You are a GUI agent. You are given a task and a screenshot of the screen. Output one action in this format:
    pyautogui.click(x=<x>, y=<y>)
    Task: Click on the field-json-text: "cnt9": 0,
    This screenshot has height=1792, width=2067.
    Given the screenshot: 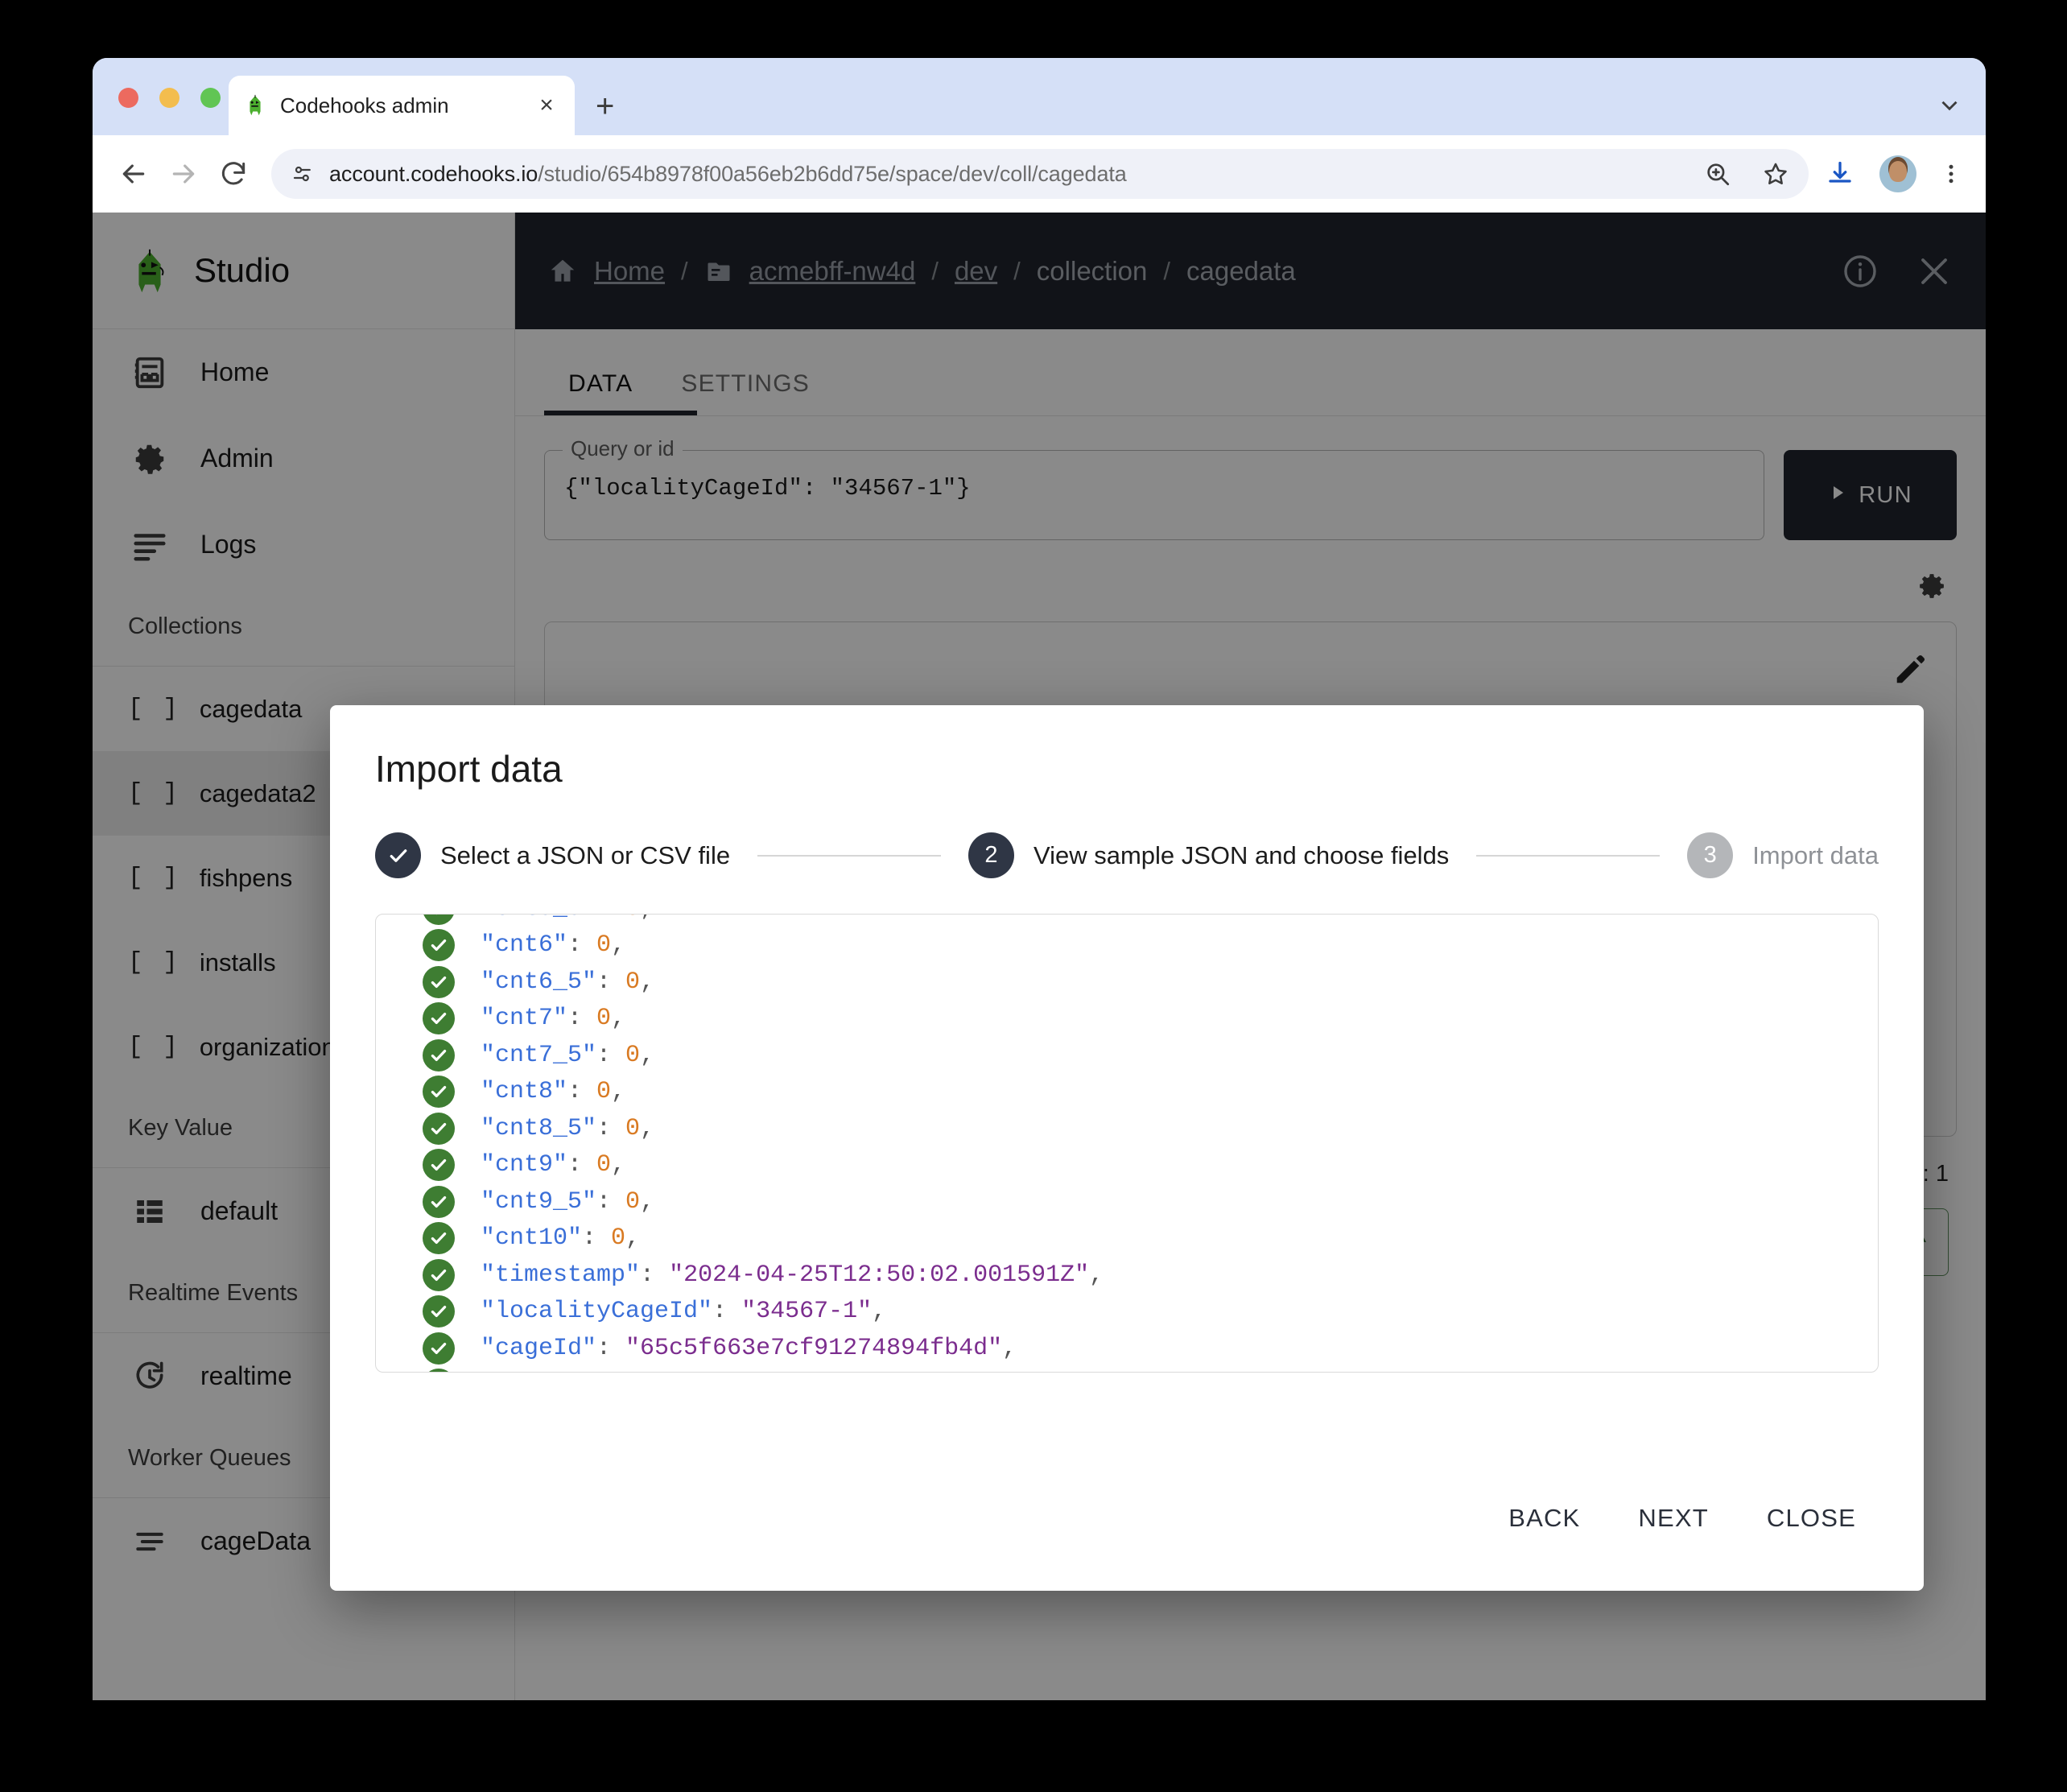 What is the action you would take?
    pyautogui.click(x=553, y=1165)
    